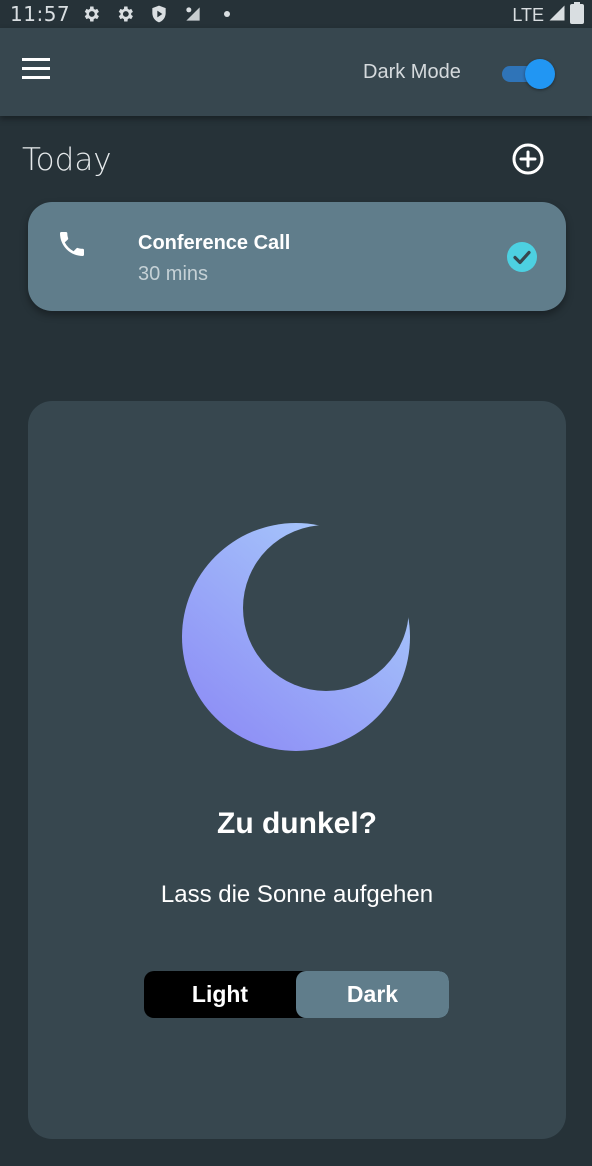 This screenshot has height=1166, width=592. What do you see at coordinates (522, 257) in the screenshot?
I see `check-circle-icon` at bounding box center [522, 257].